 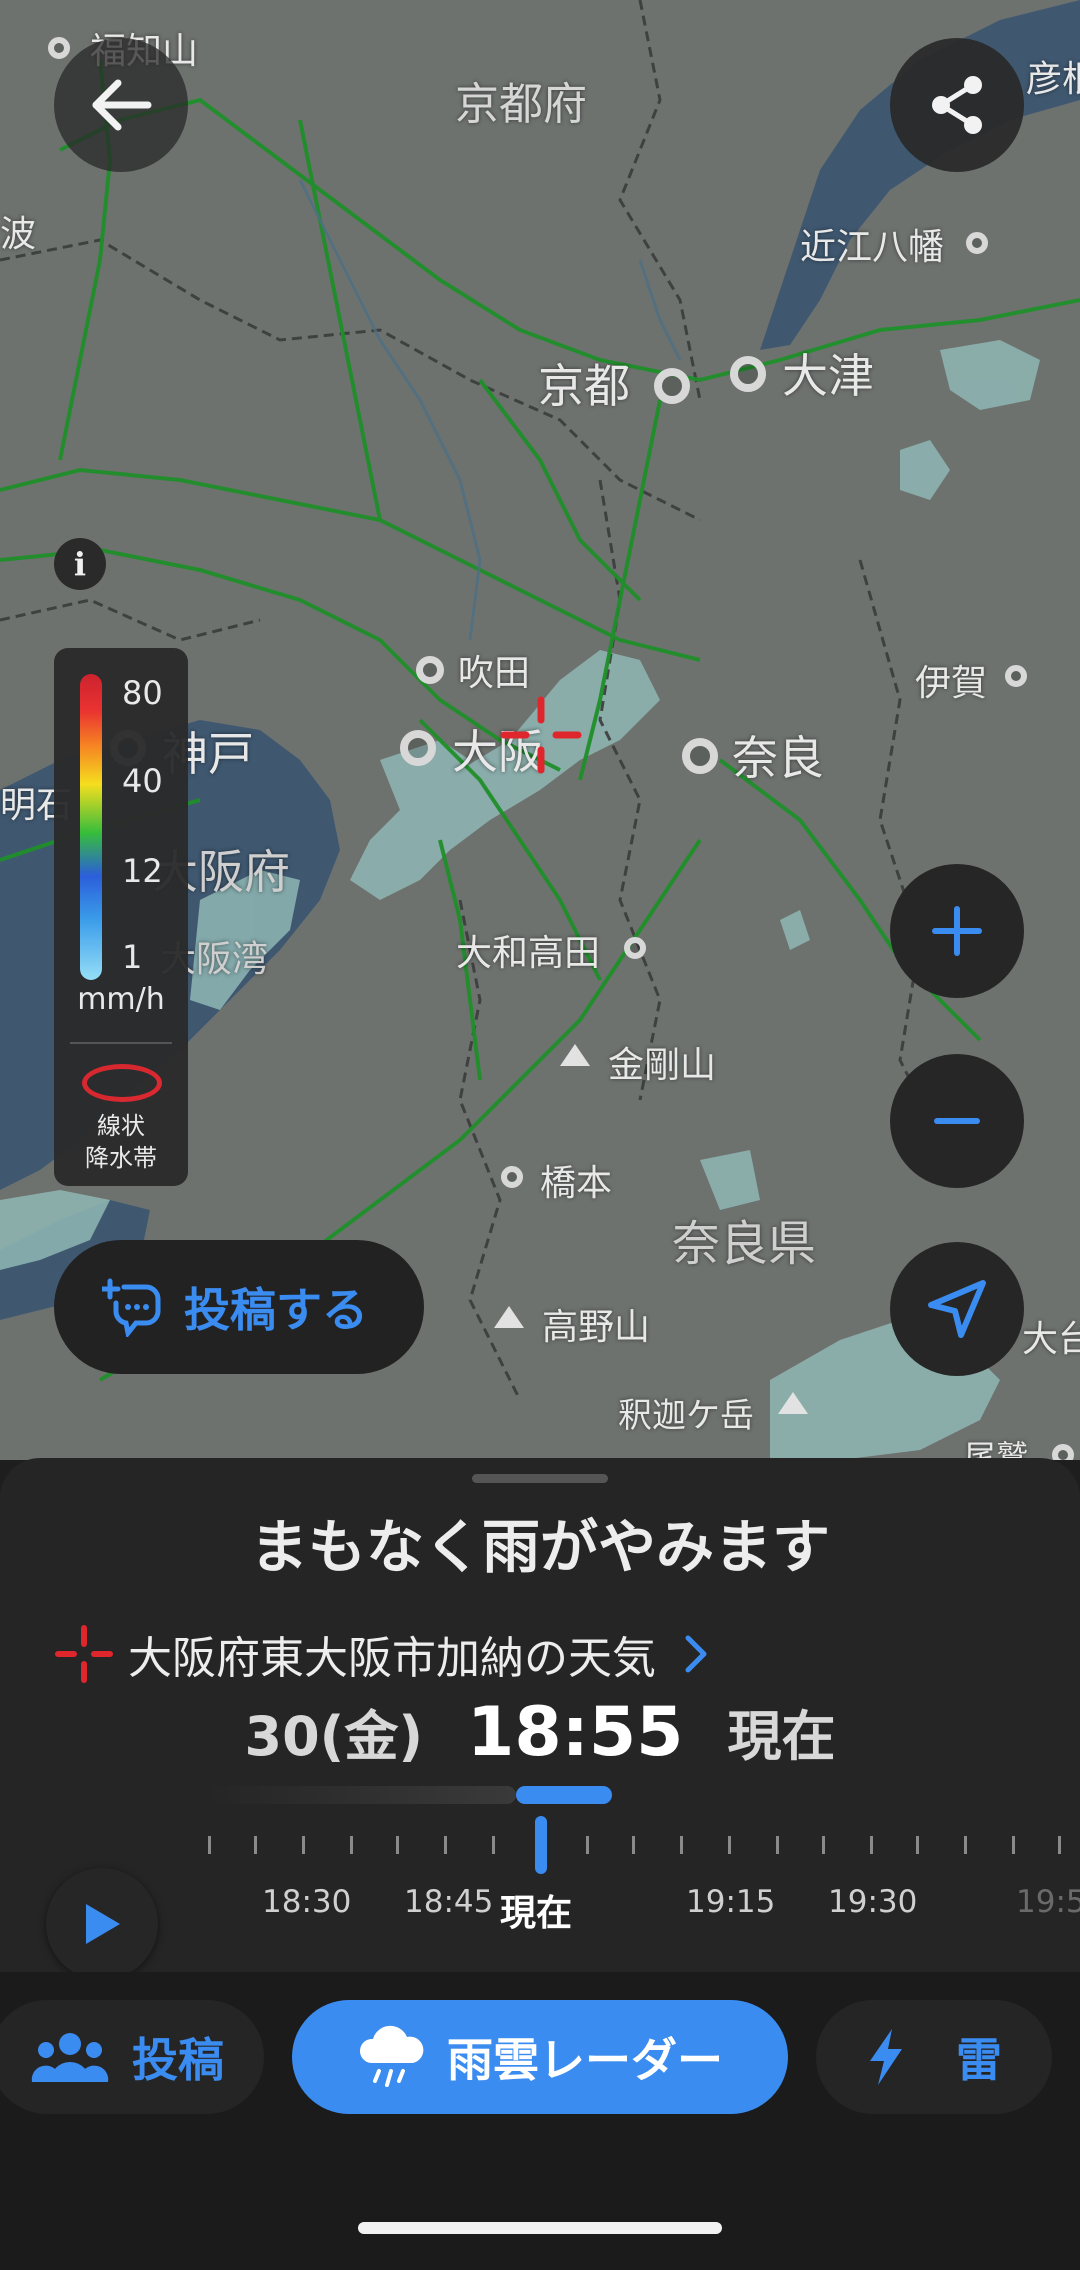 I want to click on omihachiman-marker, so click(x=977, y=243).